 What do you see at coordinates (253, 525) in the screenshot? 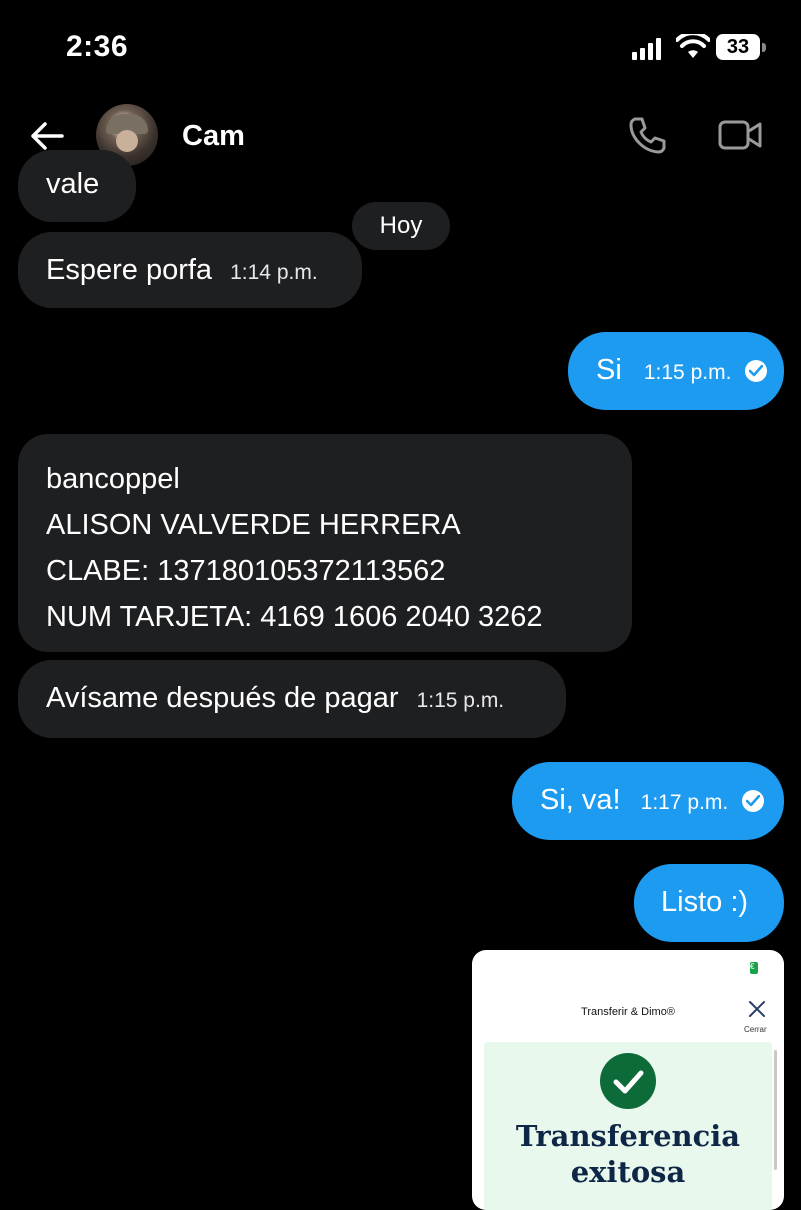
I see `message-line: ALISON VALVERDE HERRERA` at bounding box center [253, 525].